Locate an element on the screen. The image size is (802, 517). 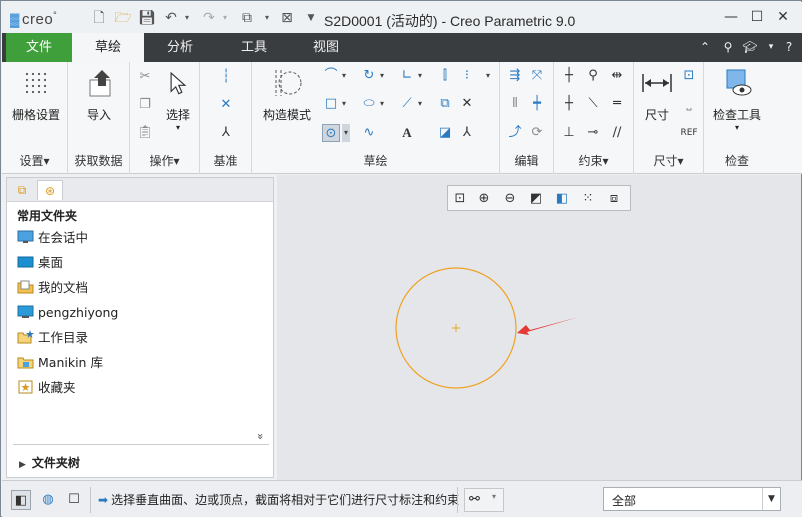
divide-icon: ┿ is located at coordinates (537, 104).